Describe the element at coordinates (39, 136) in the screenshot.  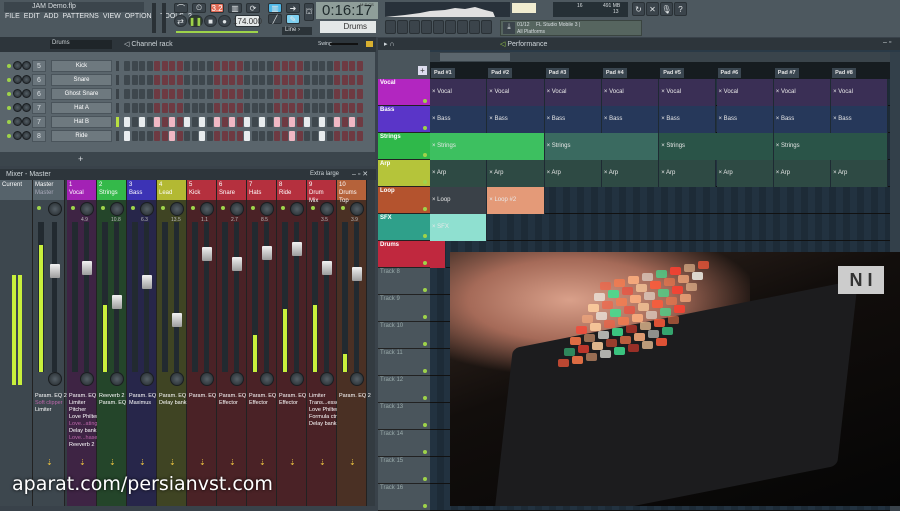
I see `channel-mixer-track: 8` at that location.